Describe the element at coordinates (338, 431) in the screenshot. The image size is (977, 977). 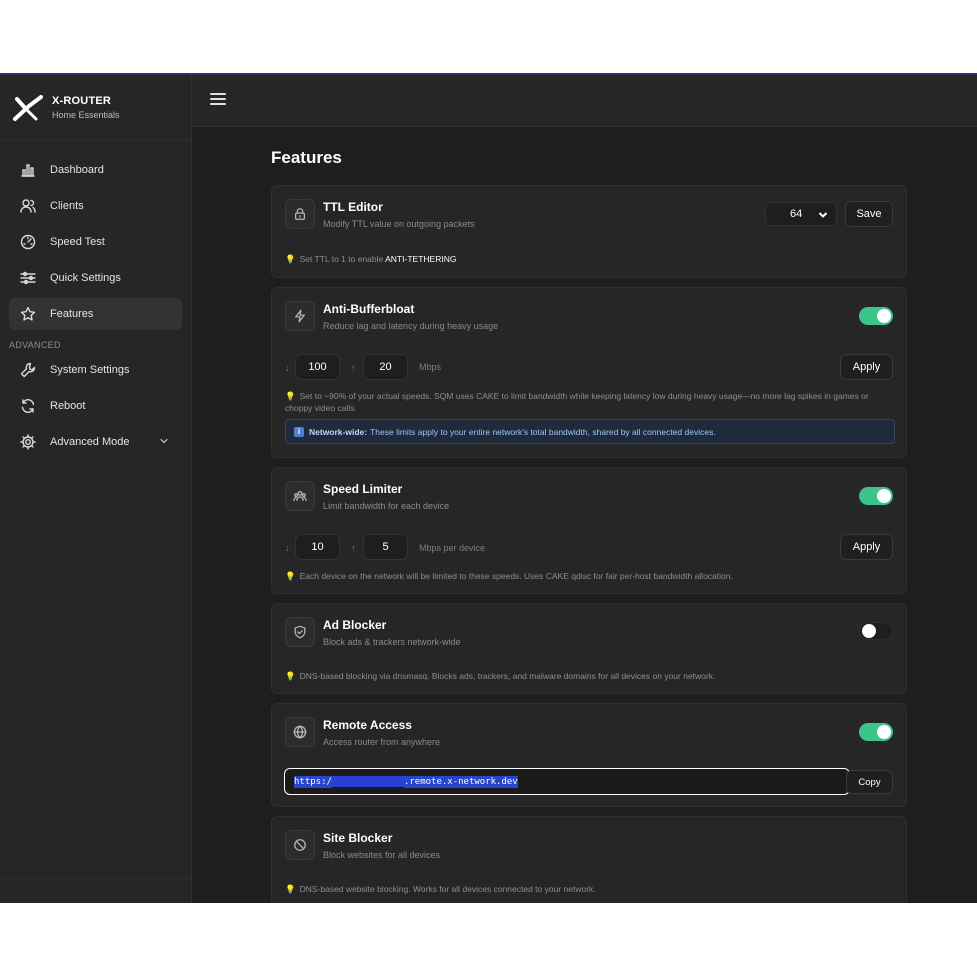
I see `info-box-strong: Network-wide:` at that location.